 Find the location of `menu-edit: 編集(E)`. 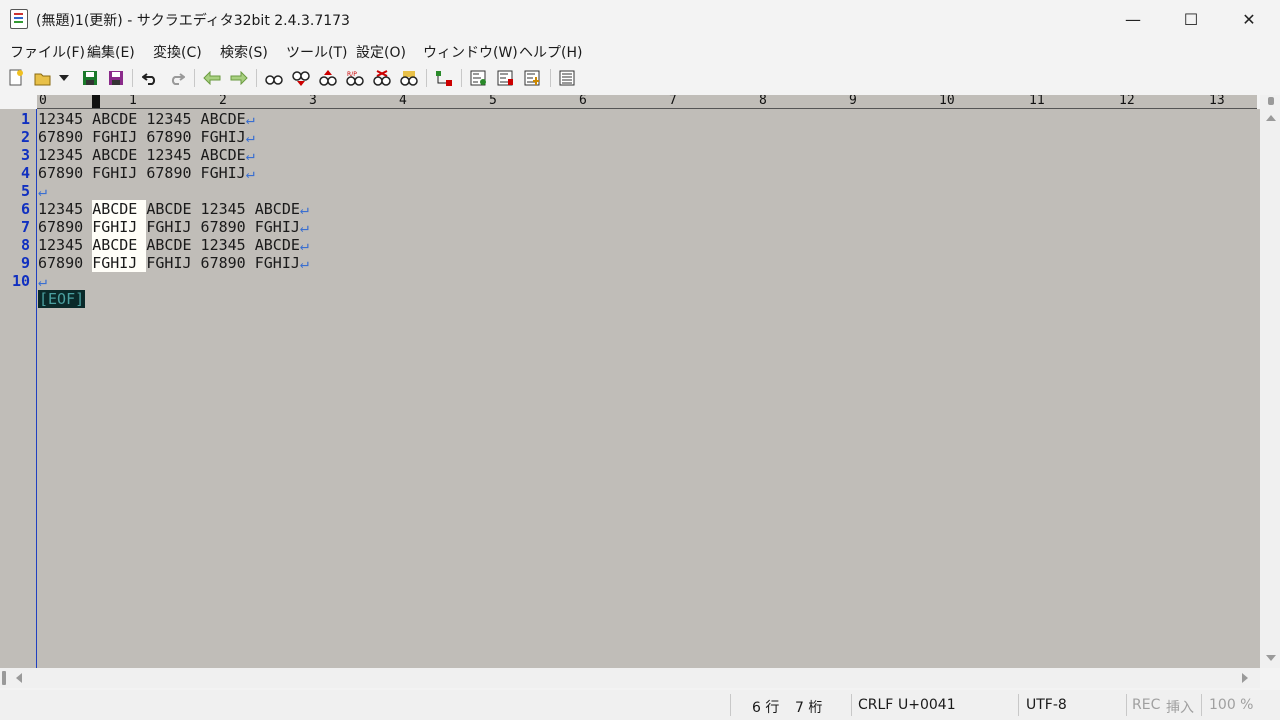

menu-edit: 編集(E) is located at coordinates (111, 52).